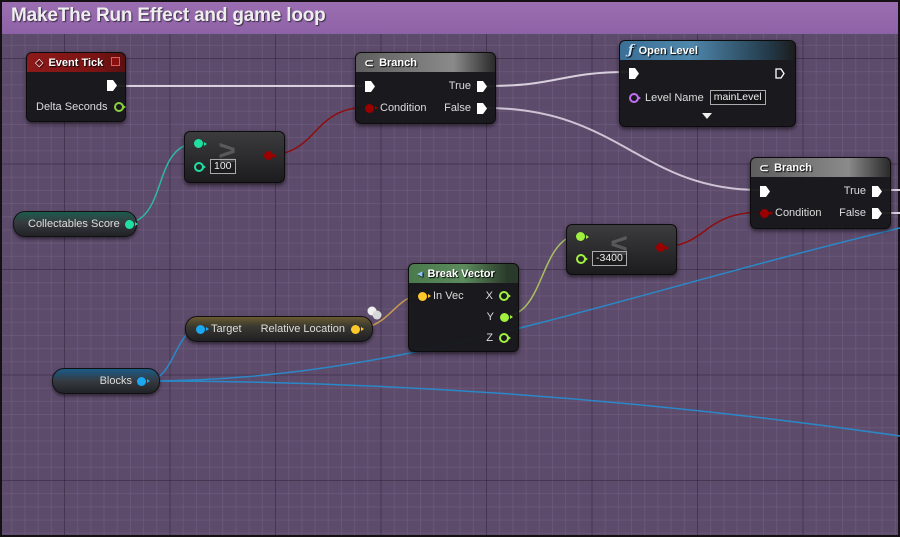 The height and width of the screenshot is (537, 900). I want to click on stop-icon, so click(115, 61).